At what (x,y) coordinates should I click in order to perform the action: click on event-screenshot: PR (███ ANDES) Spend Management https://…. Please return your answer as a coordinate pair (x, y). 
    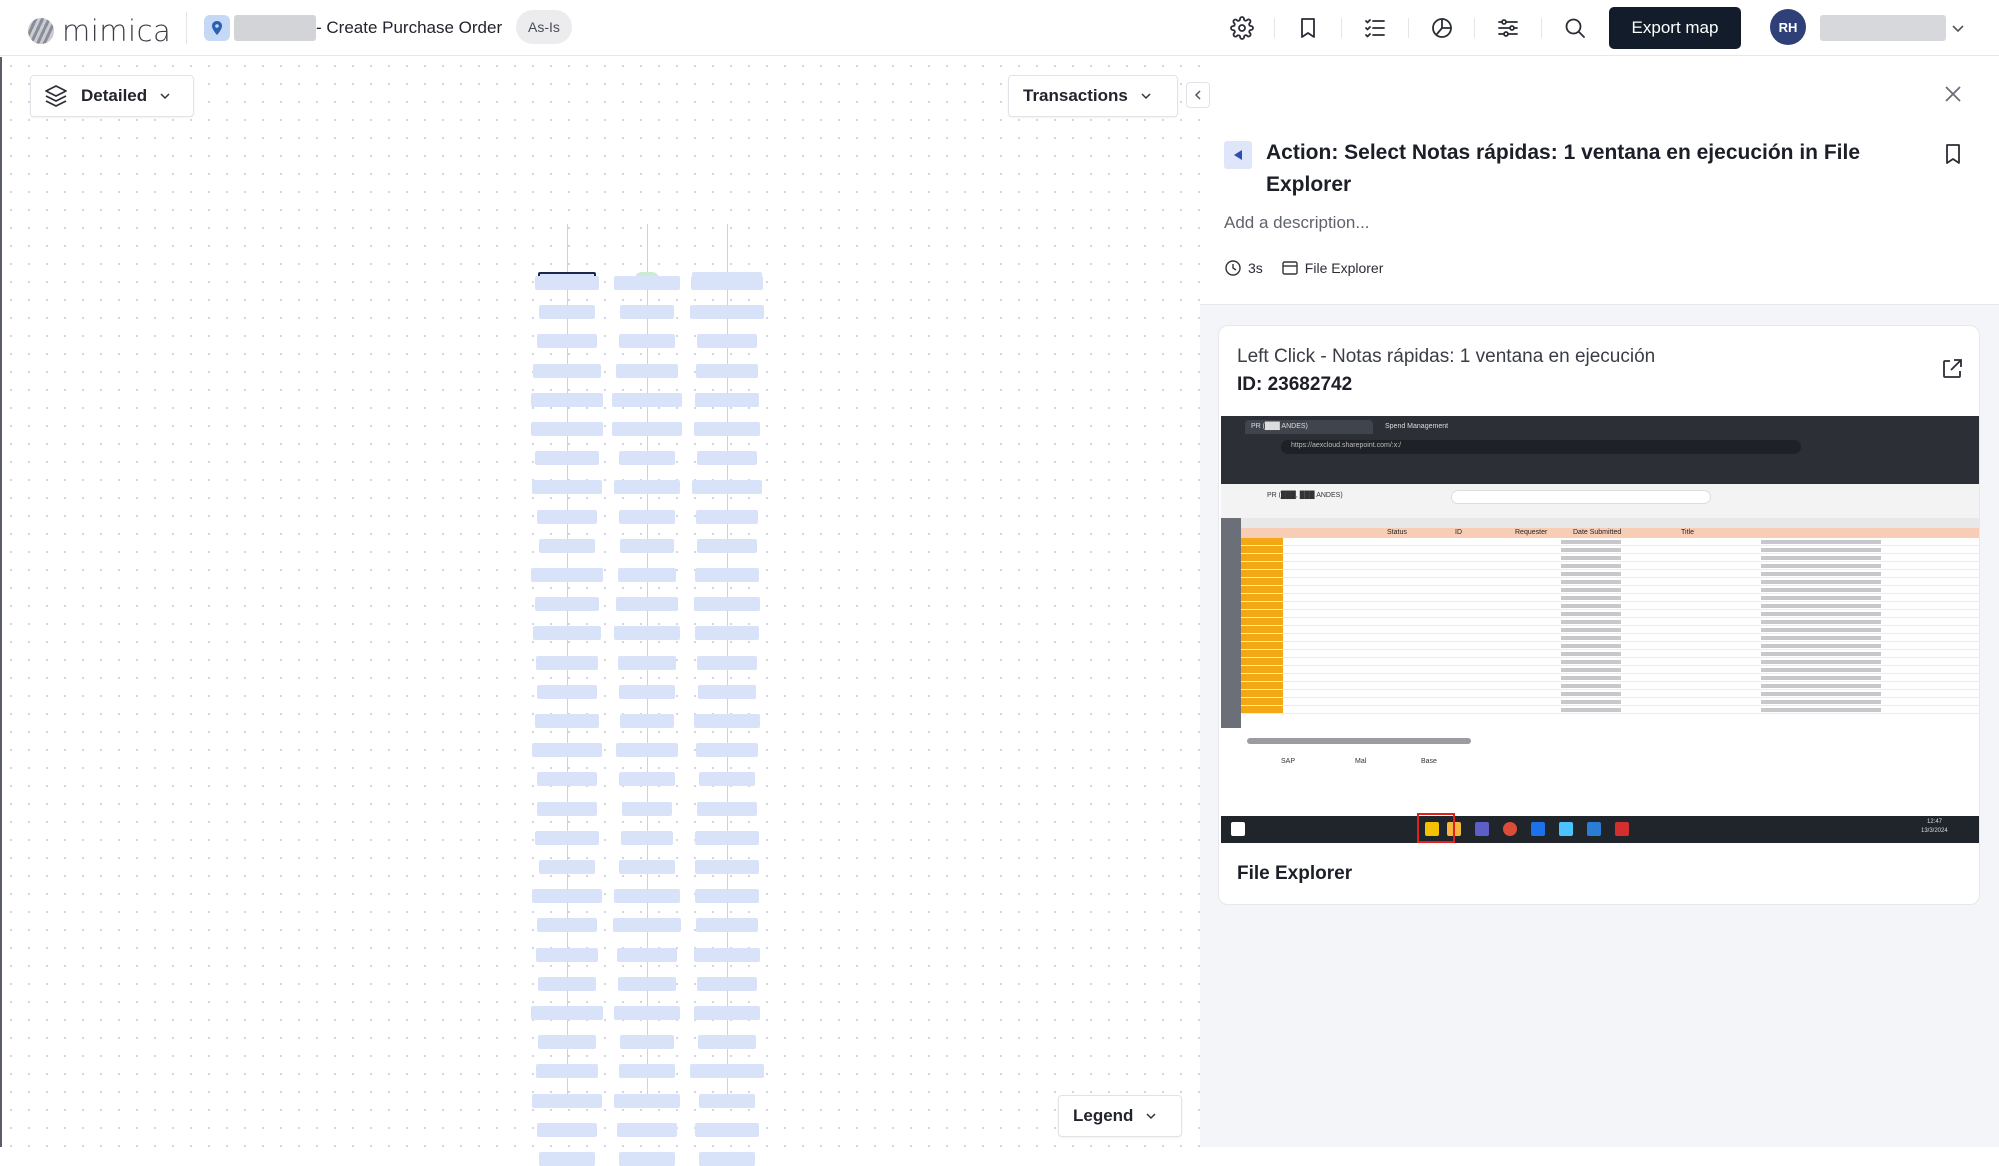
    Looking at the image, I should click on (1600, 629).